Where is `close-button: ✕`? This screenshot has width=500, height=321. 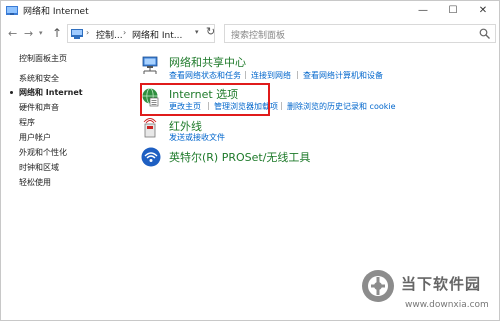 close-button: ✕ is located at coordinates (483, 11).